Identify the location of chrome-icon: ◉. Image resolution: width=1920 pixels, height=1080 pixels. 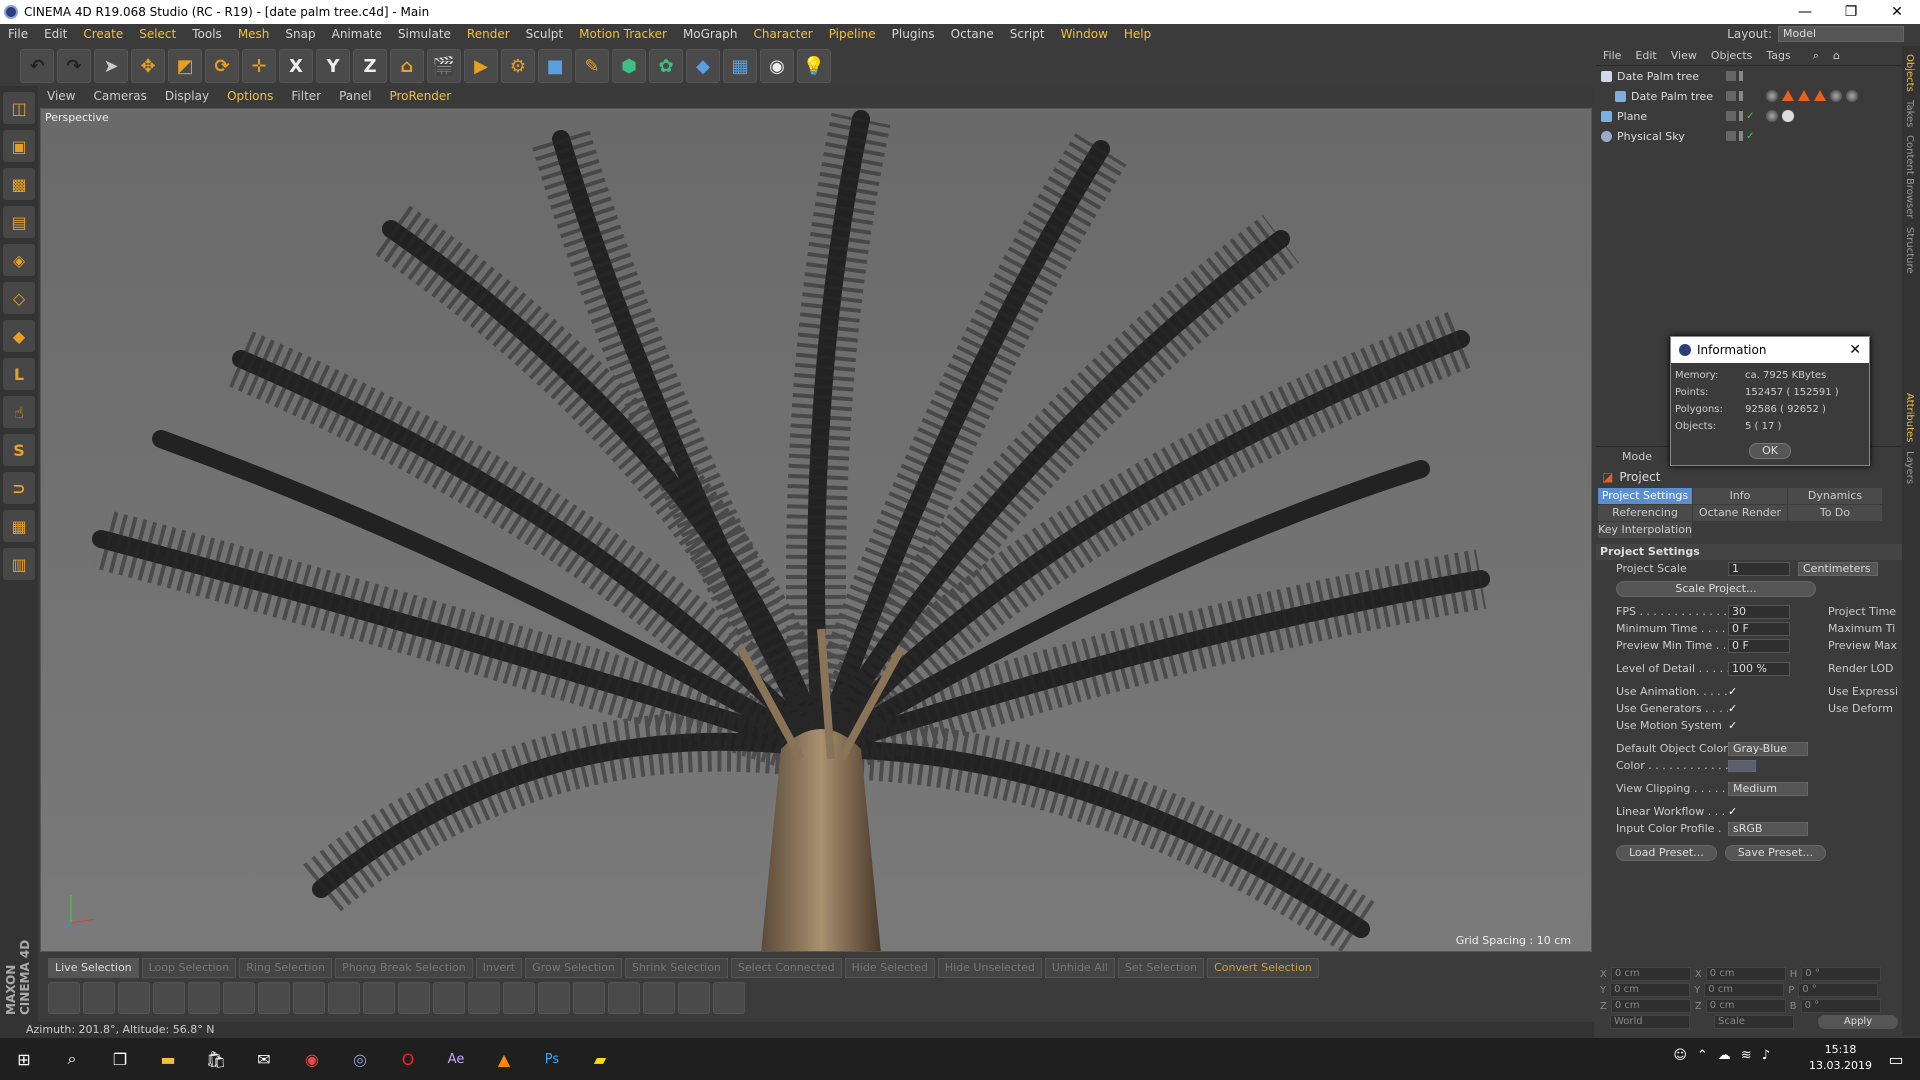
(312, 1059).